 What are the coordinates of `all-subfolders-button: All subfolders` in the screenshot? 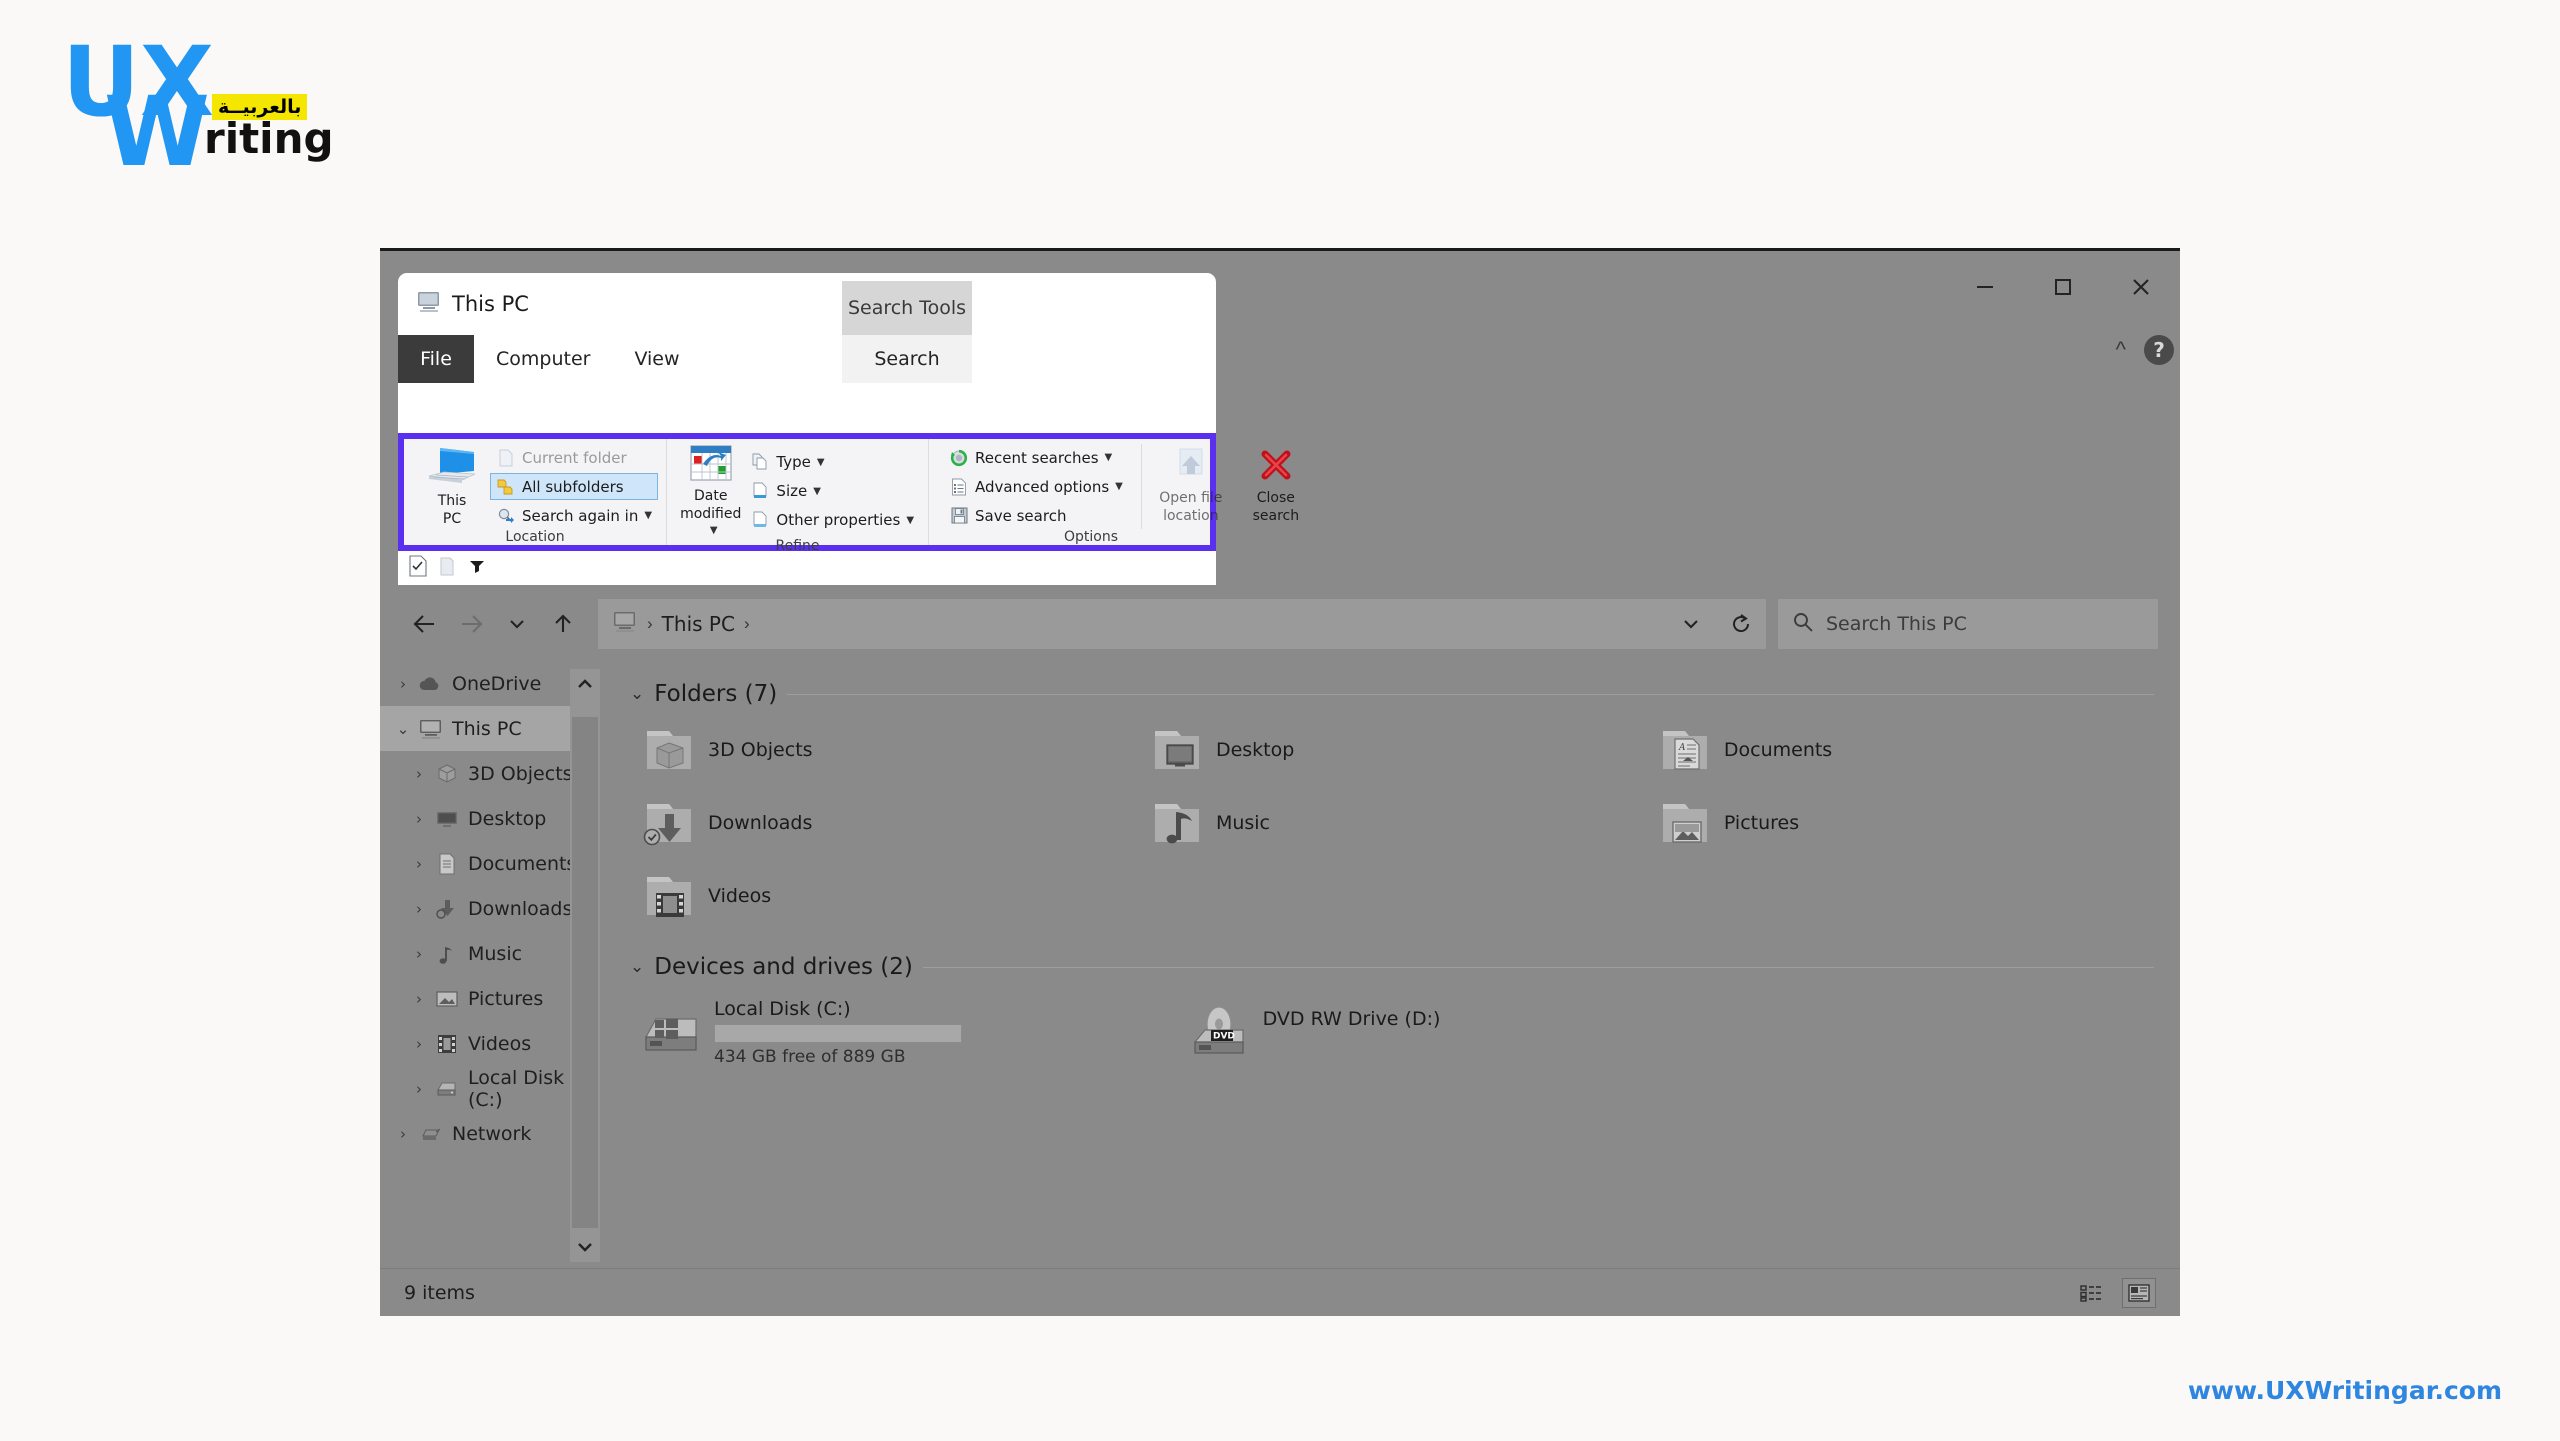 It's located at (574, 486).